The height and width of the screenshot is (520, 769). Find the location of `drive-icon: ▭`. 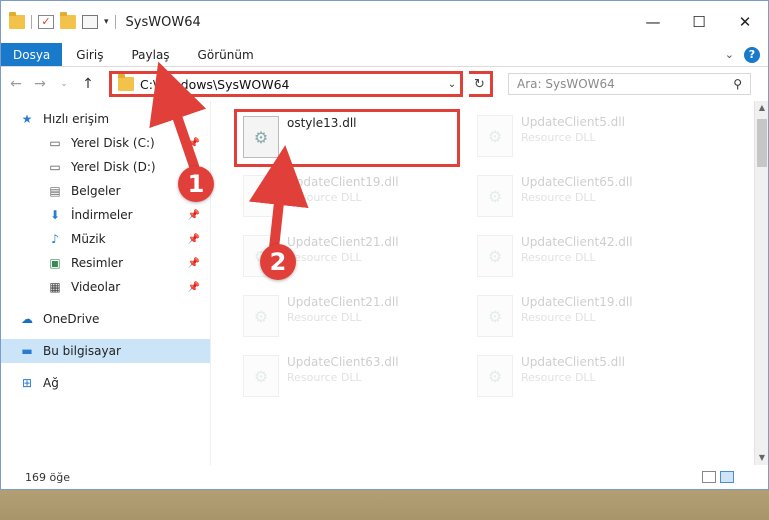

drive-icon: ▭ is located at coordinates (55, 143).